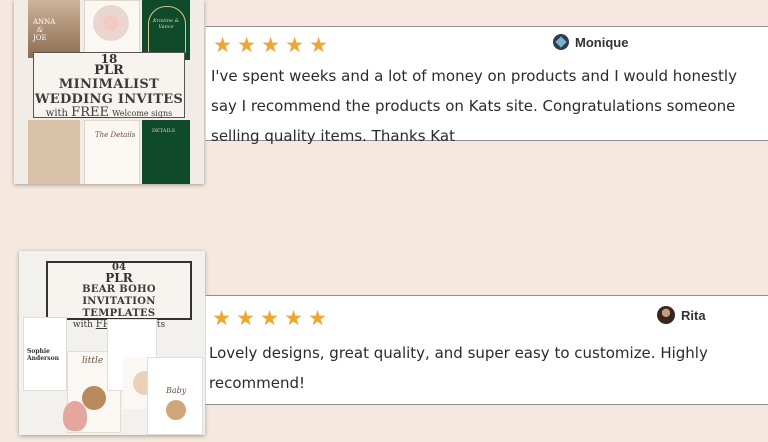  What do you see at coordinates (93, 361) in the screenshot?
I see `tile-little: little` at bounding box center [93, 361].